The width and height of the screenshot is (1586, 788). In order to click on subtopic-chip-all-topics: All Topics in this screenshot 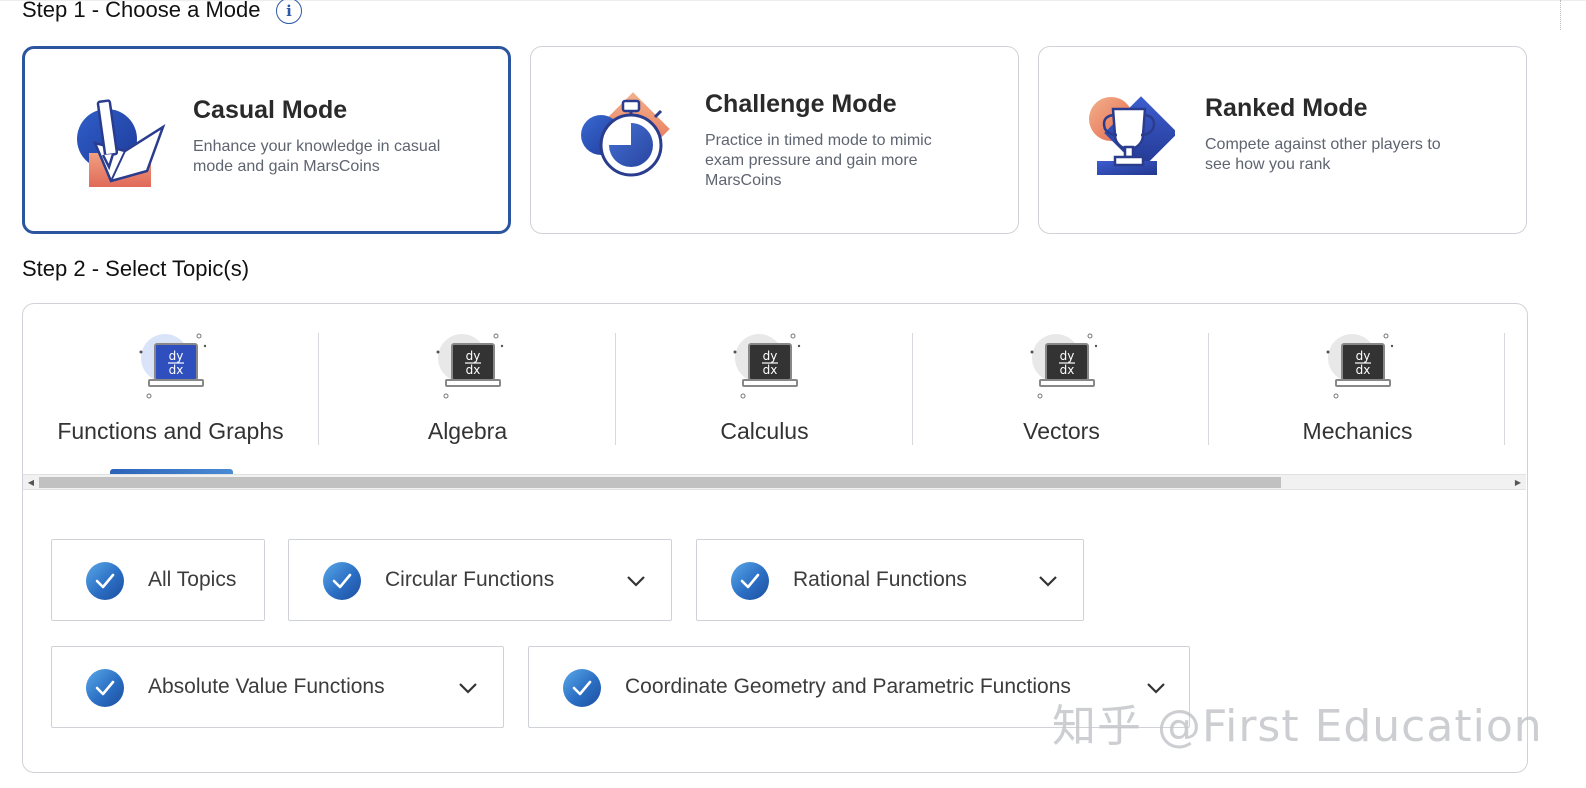, I will do `click(158, 580)`.